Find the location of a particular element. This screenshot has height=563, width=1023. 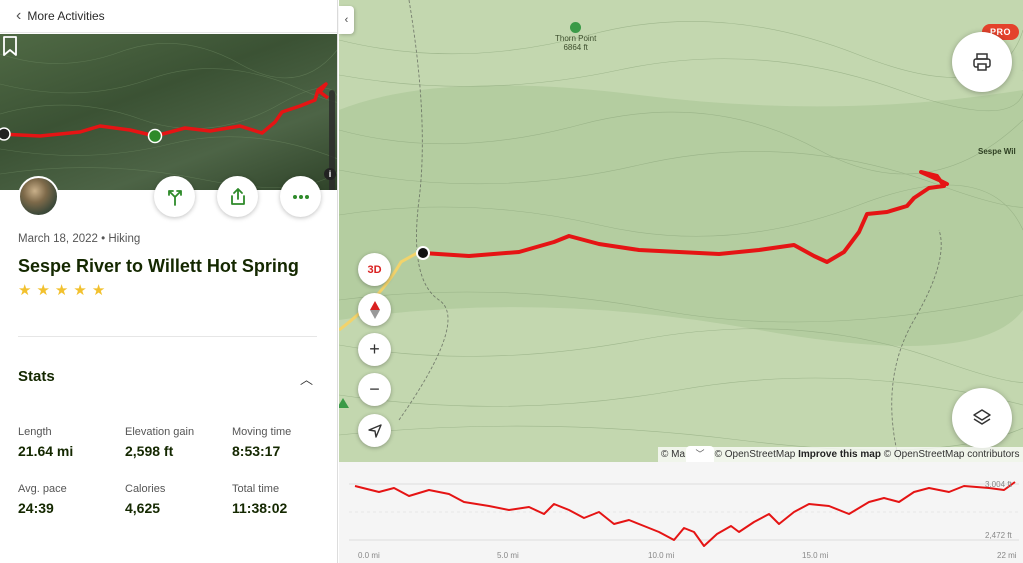

print-button is located at coordinates (982, 62).